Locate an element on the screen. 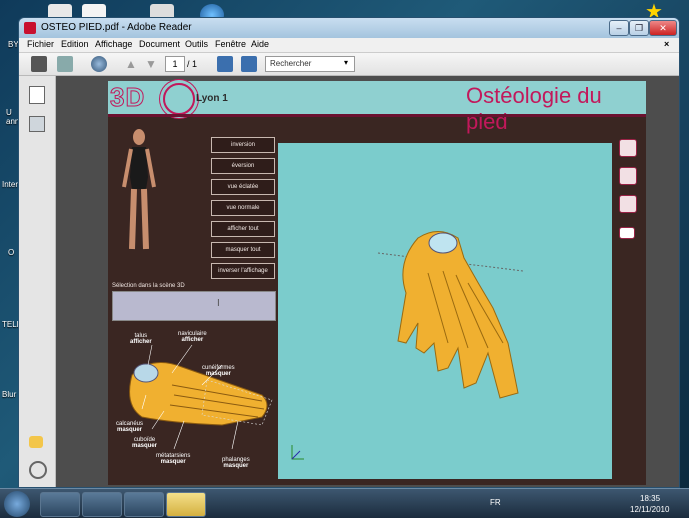 This screenshot has height=518, width=689. taskbar: FR 18:35 12/11/2010 is located at coordinates (344, 503).